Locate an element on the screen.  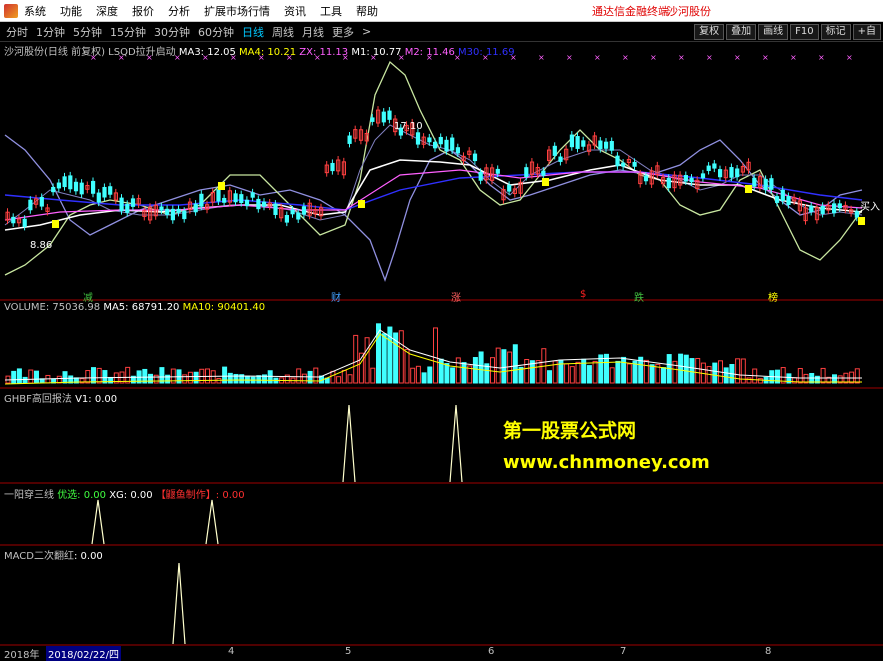
marker-list: 榜 is located at coordinates (773, 298).